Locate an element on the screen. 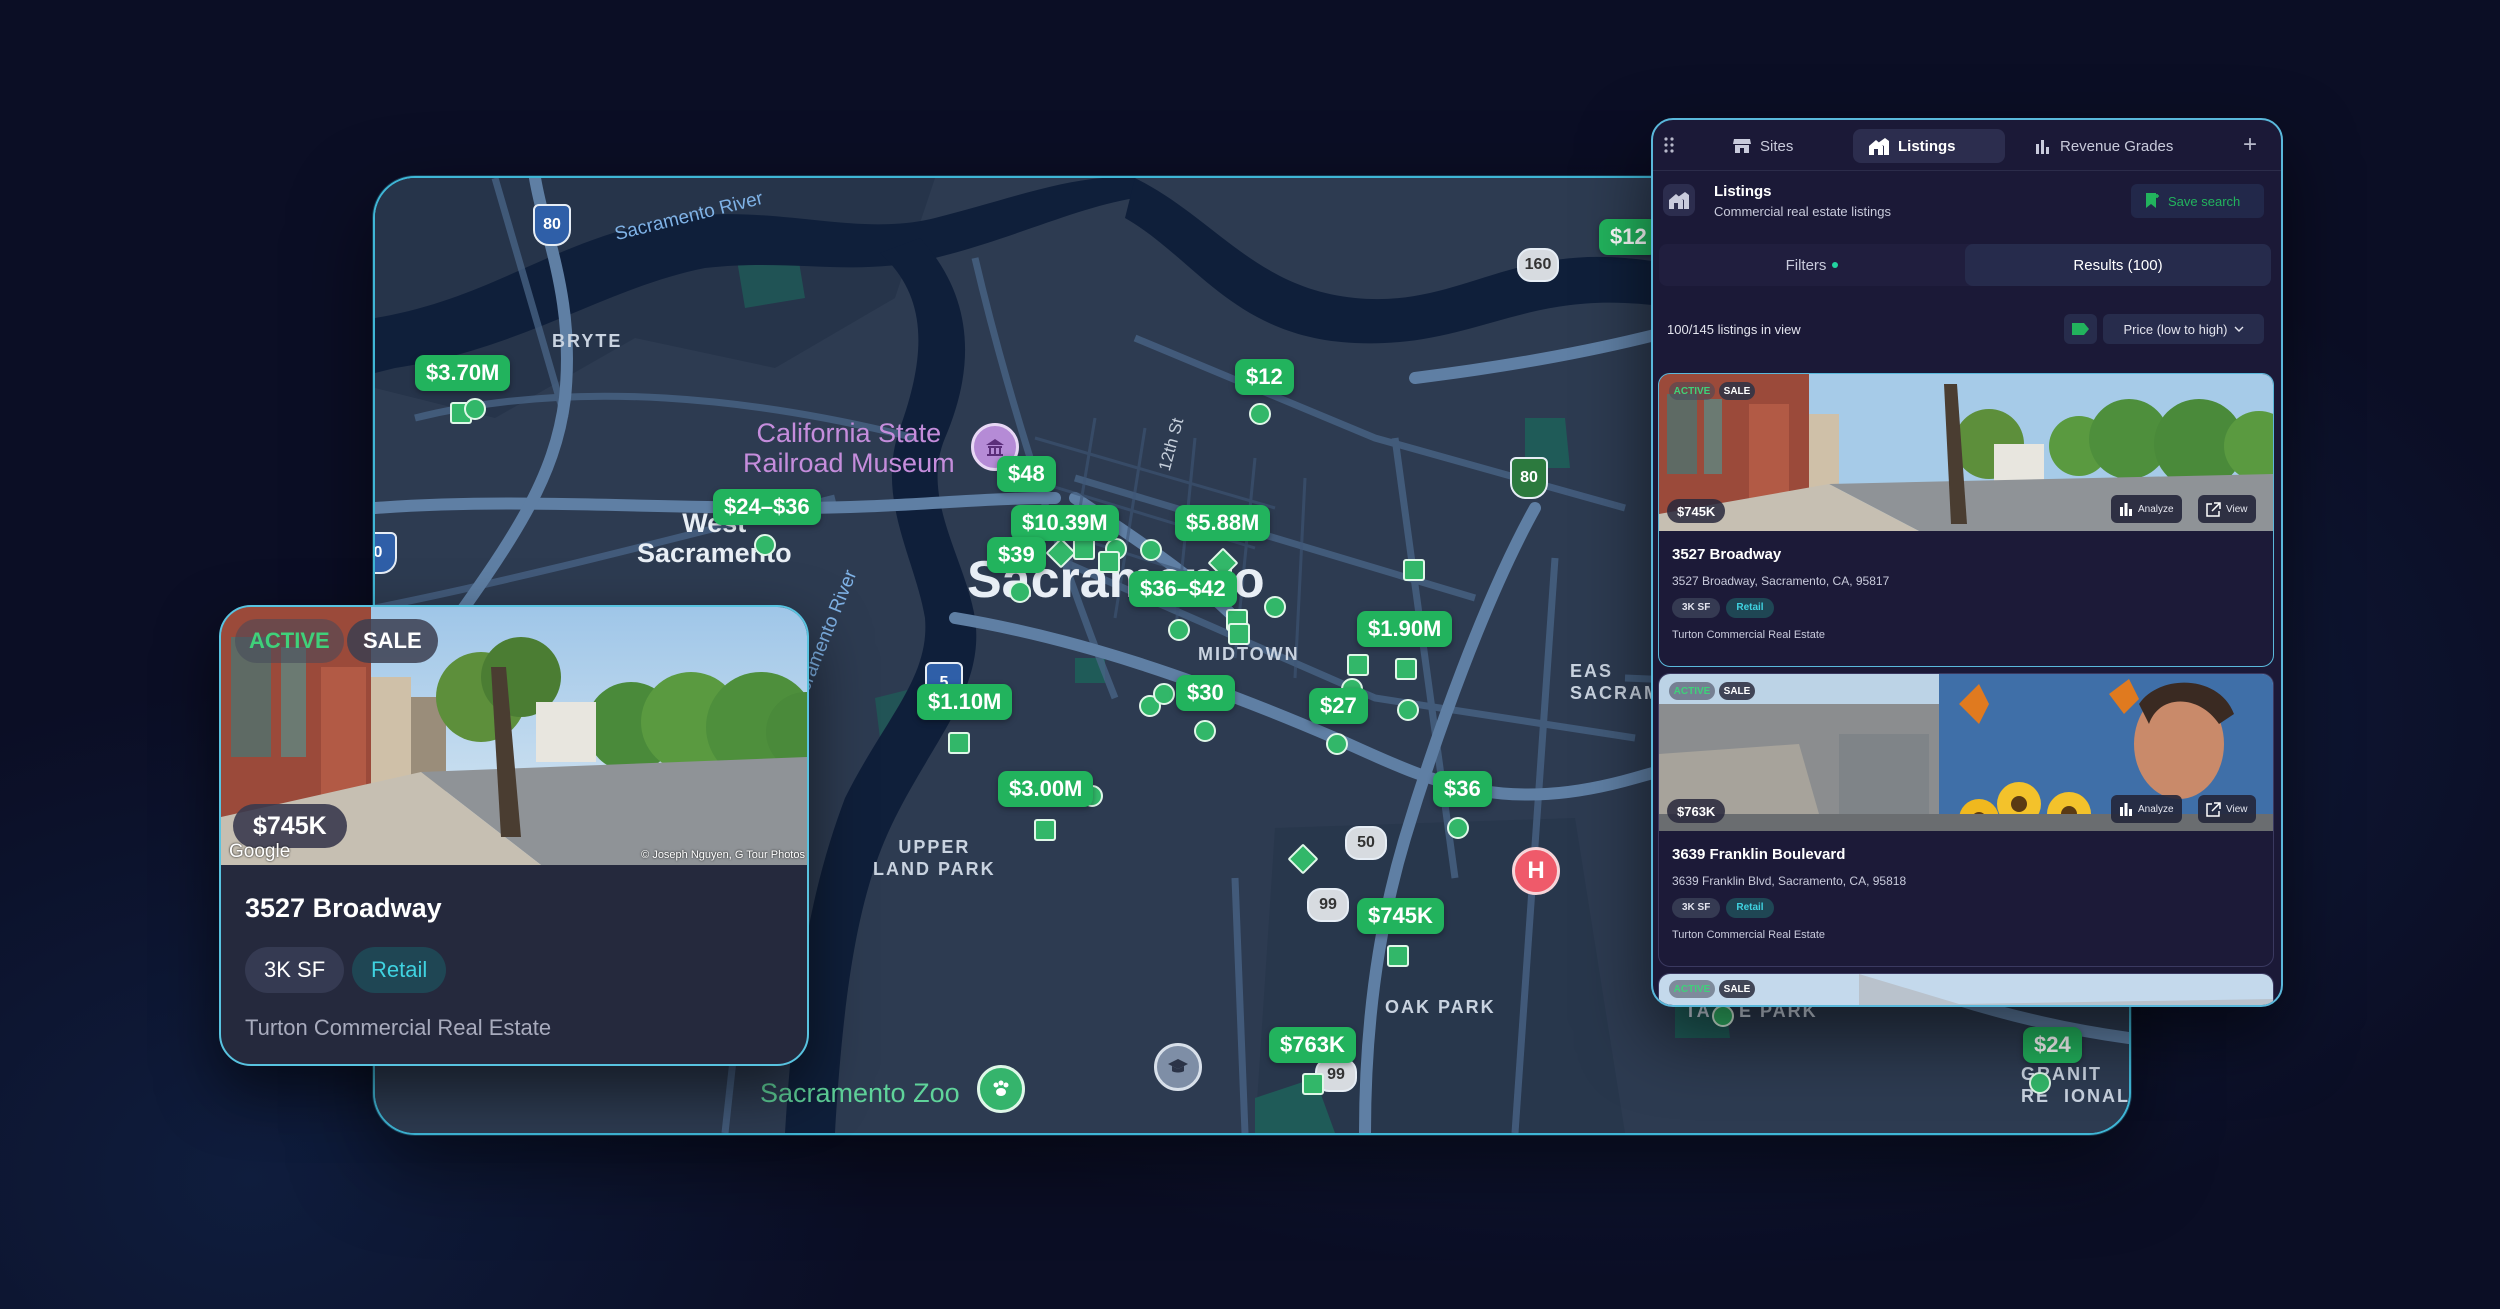 The image size is (2500, 1309). hospital-pin-icon: H is located at coordinates (1536, 871).